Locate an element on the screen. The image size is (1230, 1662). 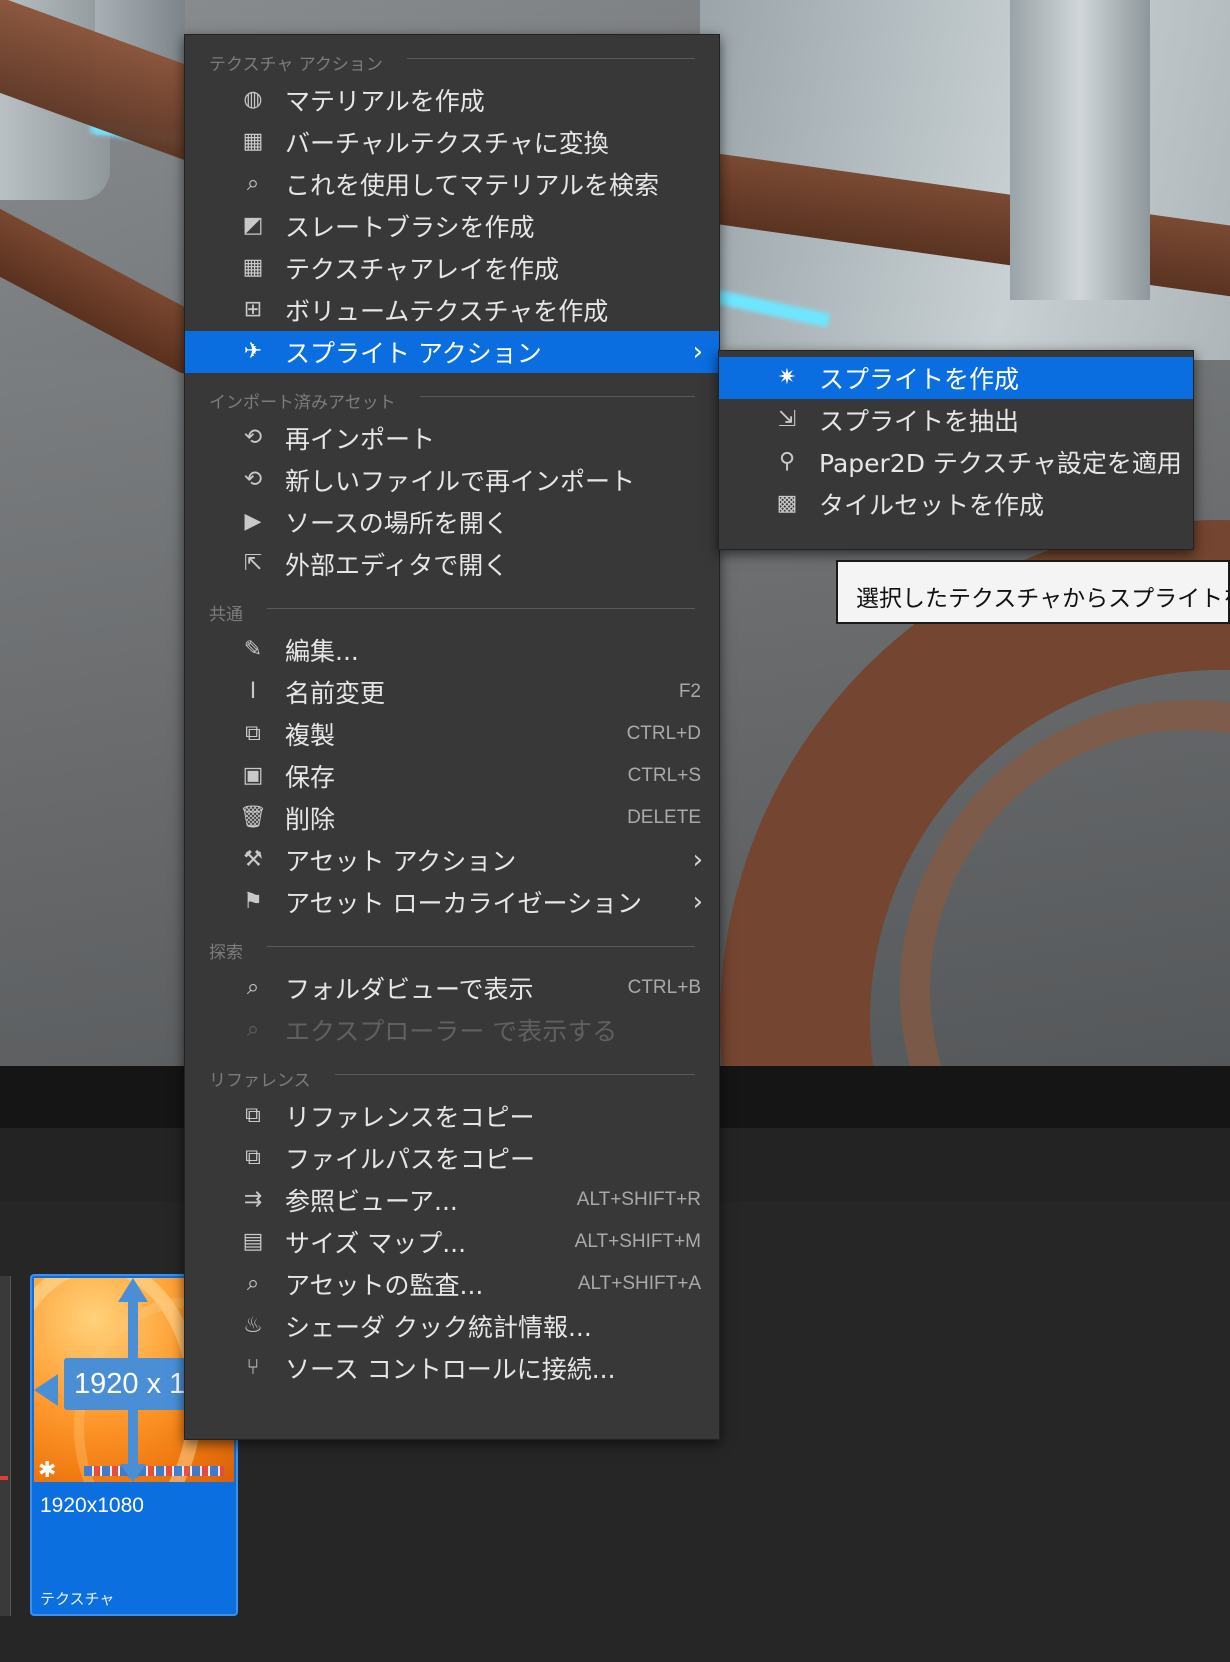
asset-type: テクスチャ is located at coordinates (77, 1599).